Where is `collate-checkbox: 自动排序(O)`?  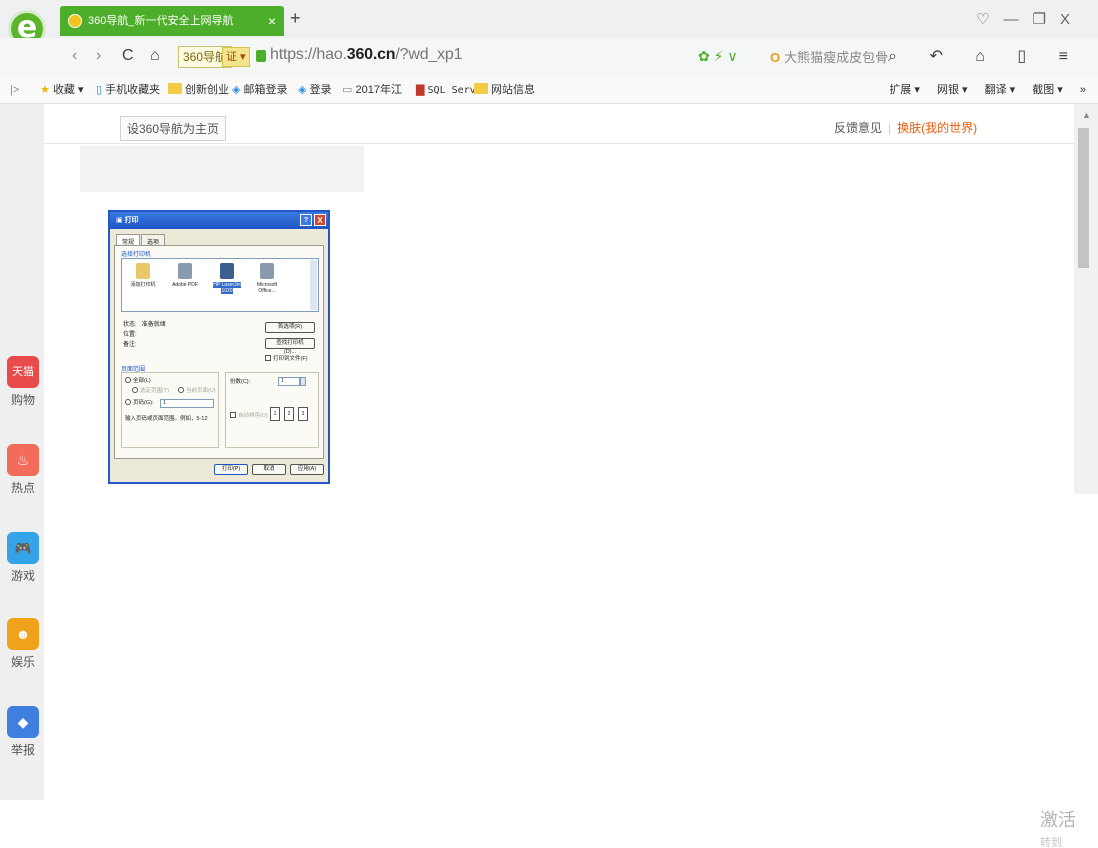
collate-checkbox: 自动排序(O) is located at coordinates (249, 415).